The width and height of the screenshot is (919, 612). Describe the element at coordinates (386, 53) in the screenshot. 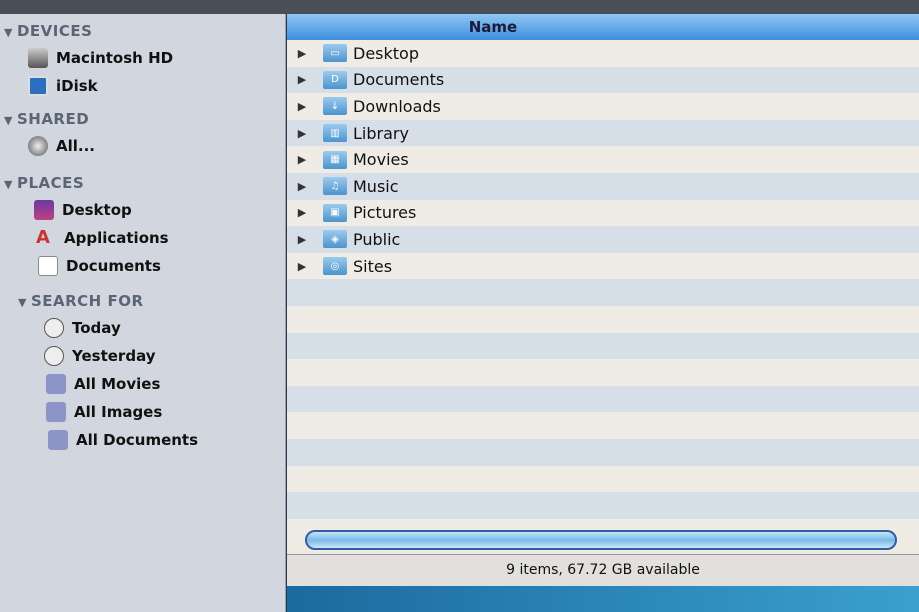

I see `file-name: Desktop` at that location.